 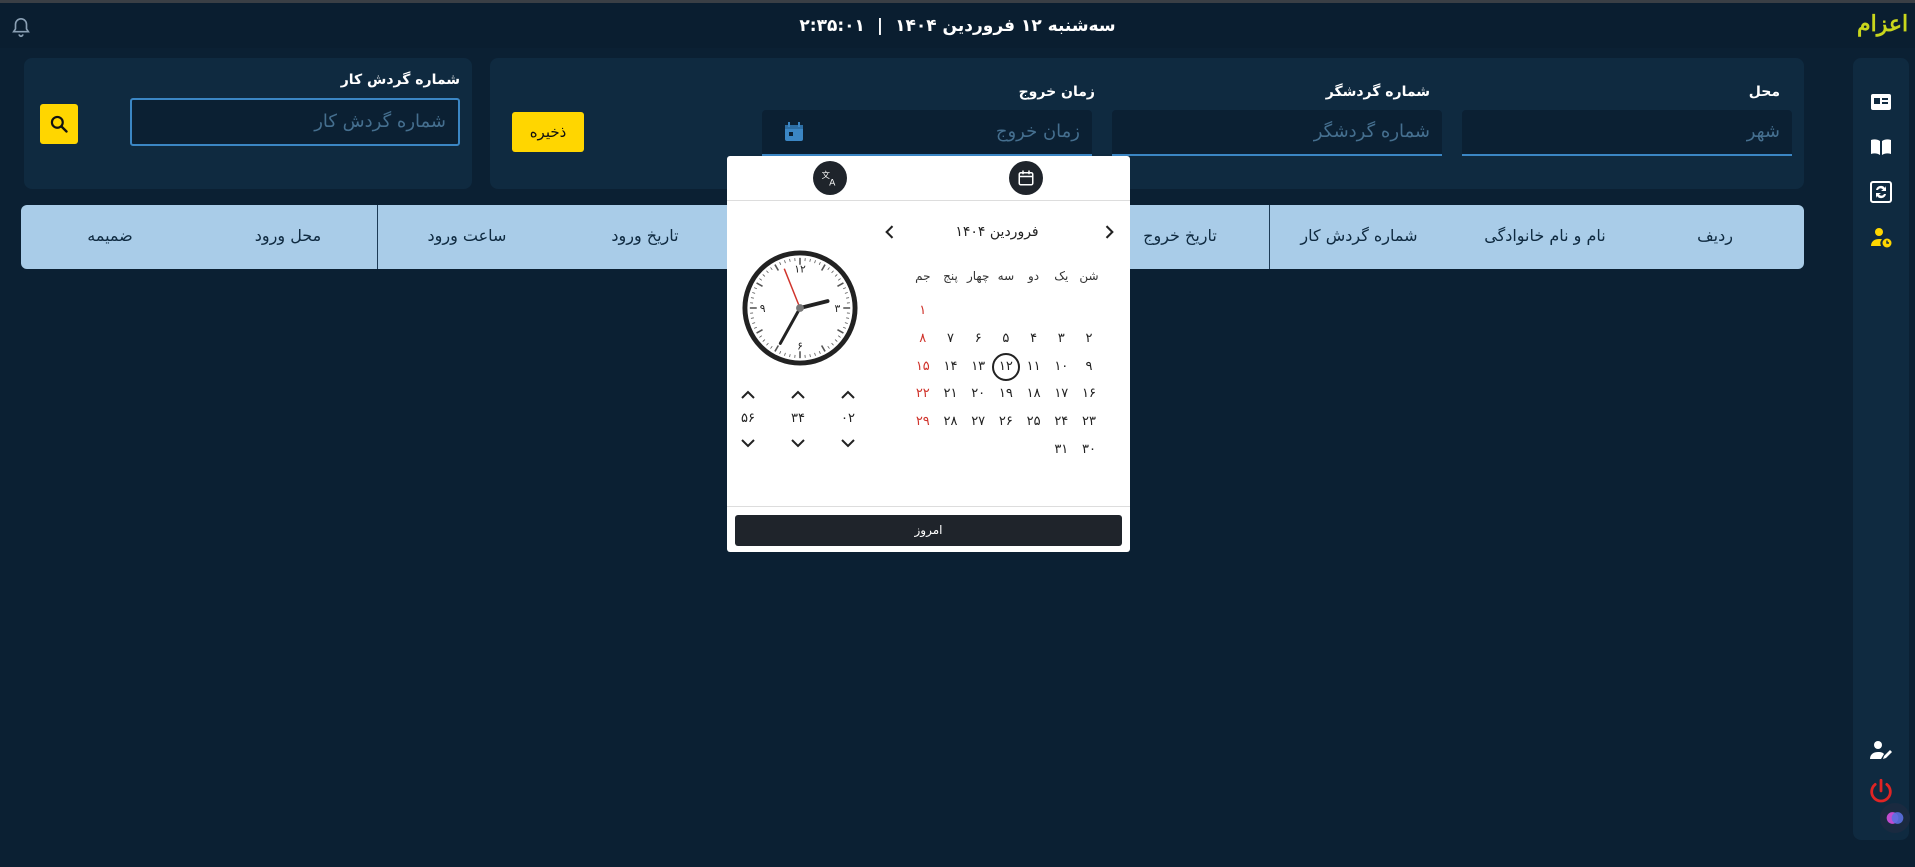 I want to click on weekday-label: جم, so click(x=923, y=276).